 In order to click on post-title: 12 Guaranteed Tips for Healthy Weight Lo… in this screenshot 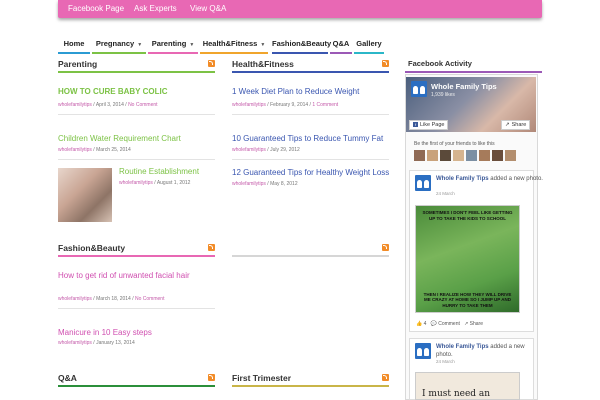, I will do `click(312, 173)`.